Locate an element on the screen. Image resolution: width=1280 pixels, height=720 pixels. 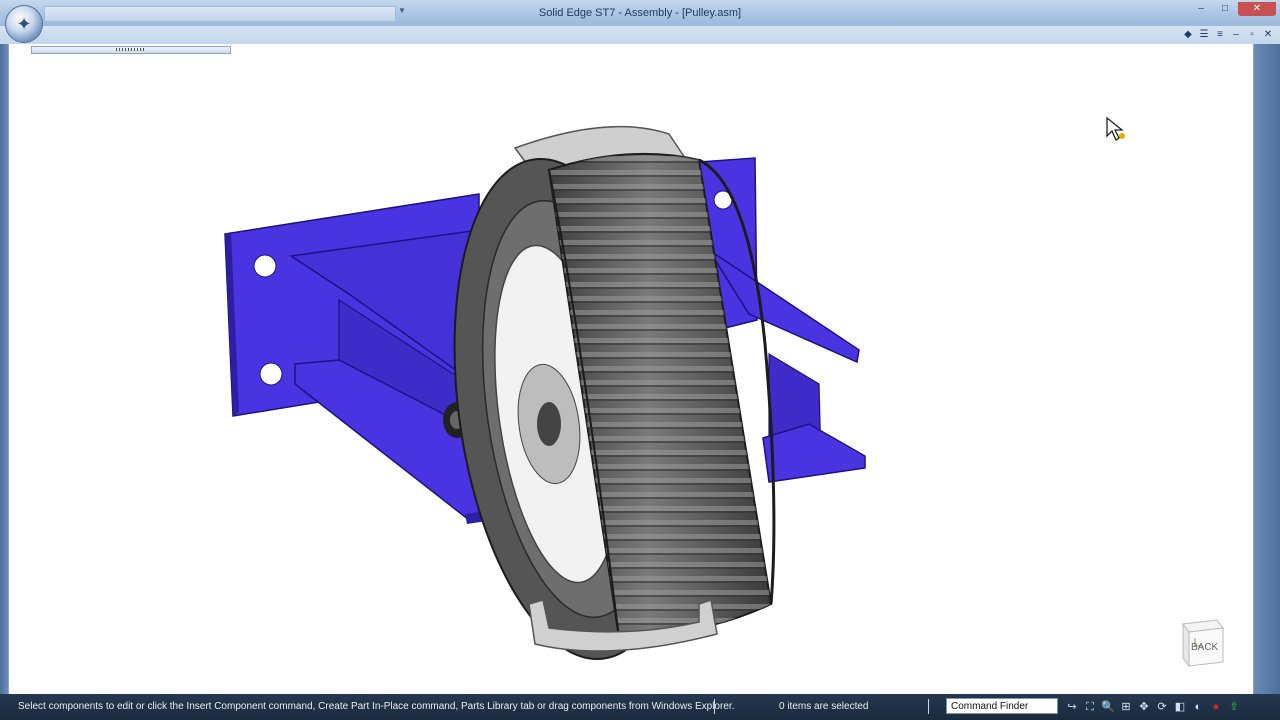
right-border is located at coordinates (1266, 369).